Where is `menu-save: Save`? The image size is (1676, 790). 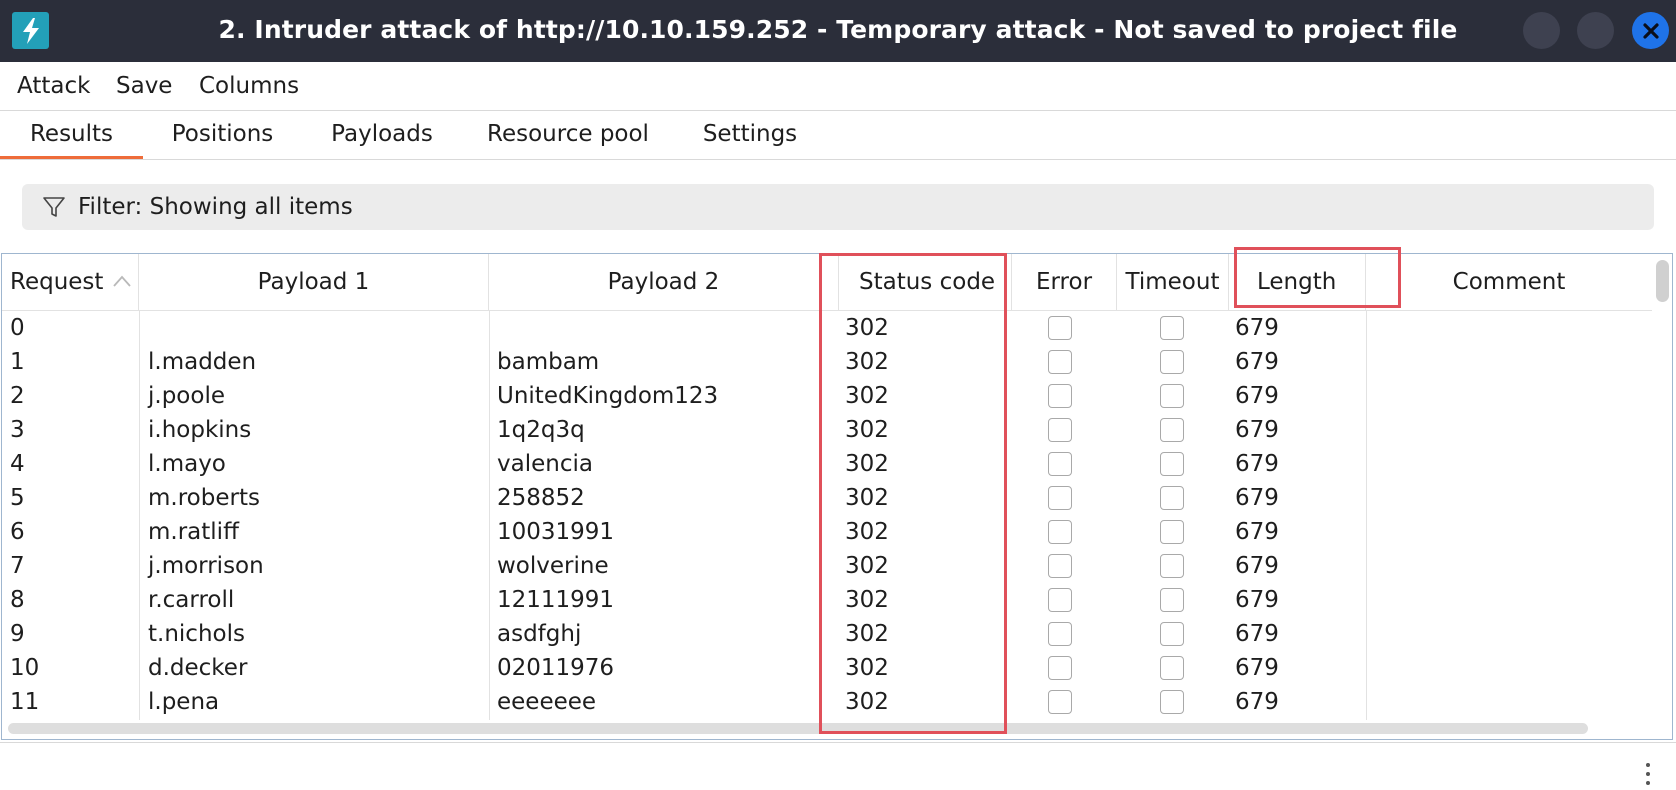 menu-save: Save is located at coordinates (144, 86).